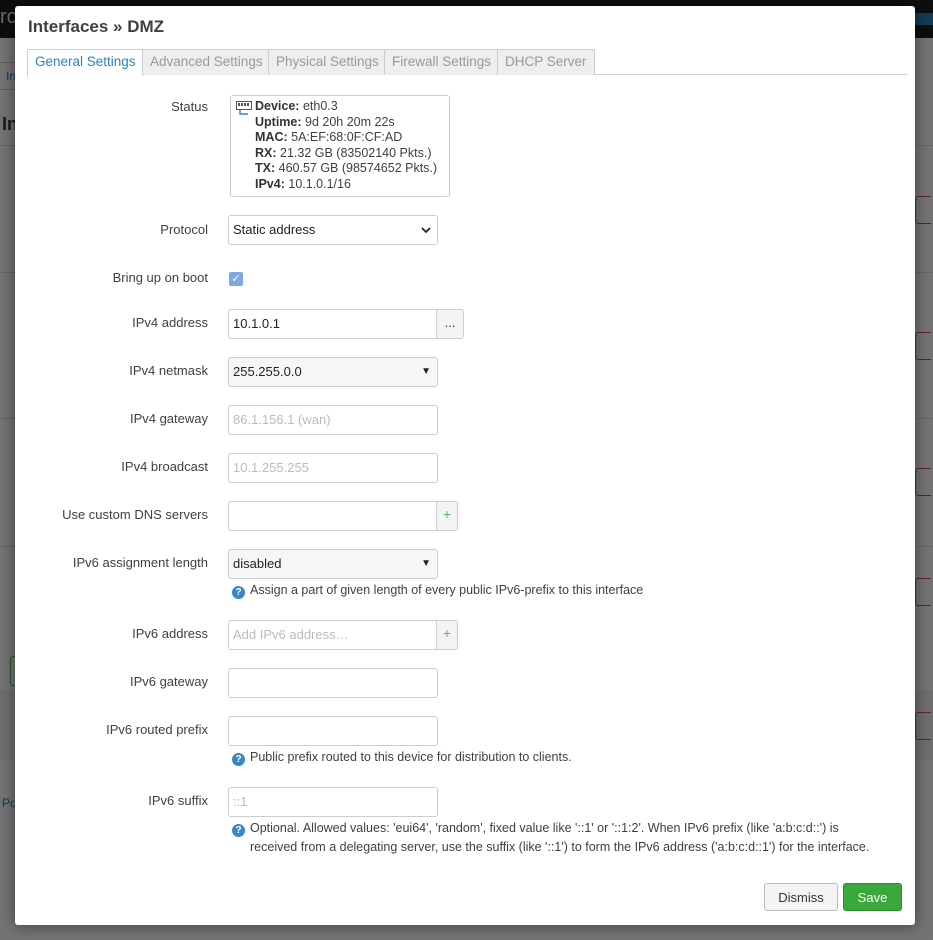 Image resolution: width=933 pixels, height=940 pixels. I want to click on ipv6-suffix-input: ::1, so click(333, 802).